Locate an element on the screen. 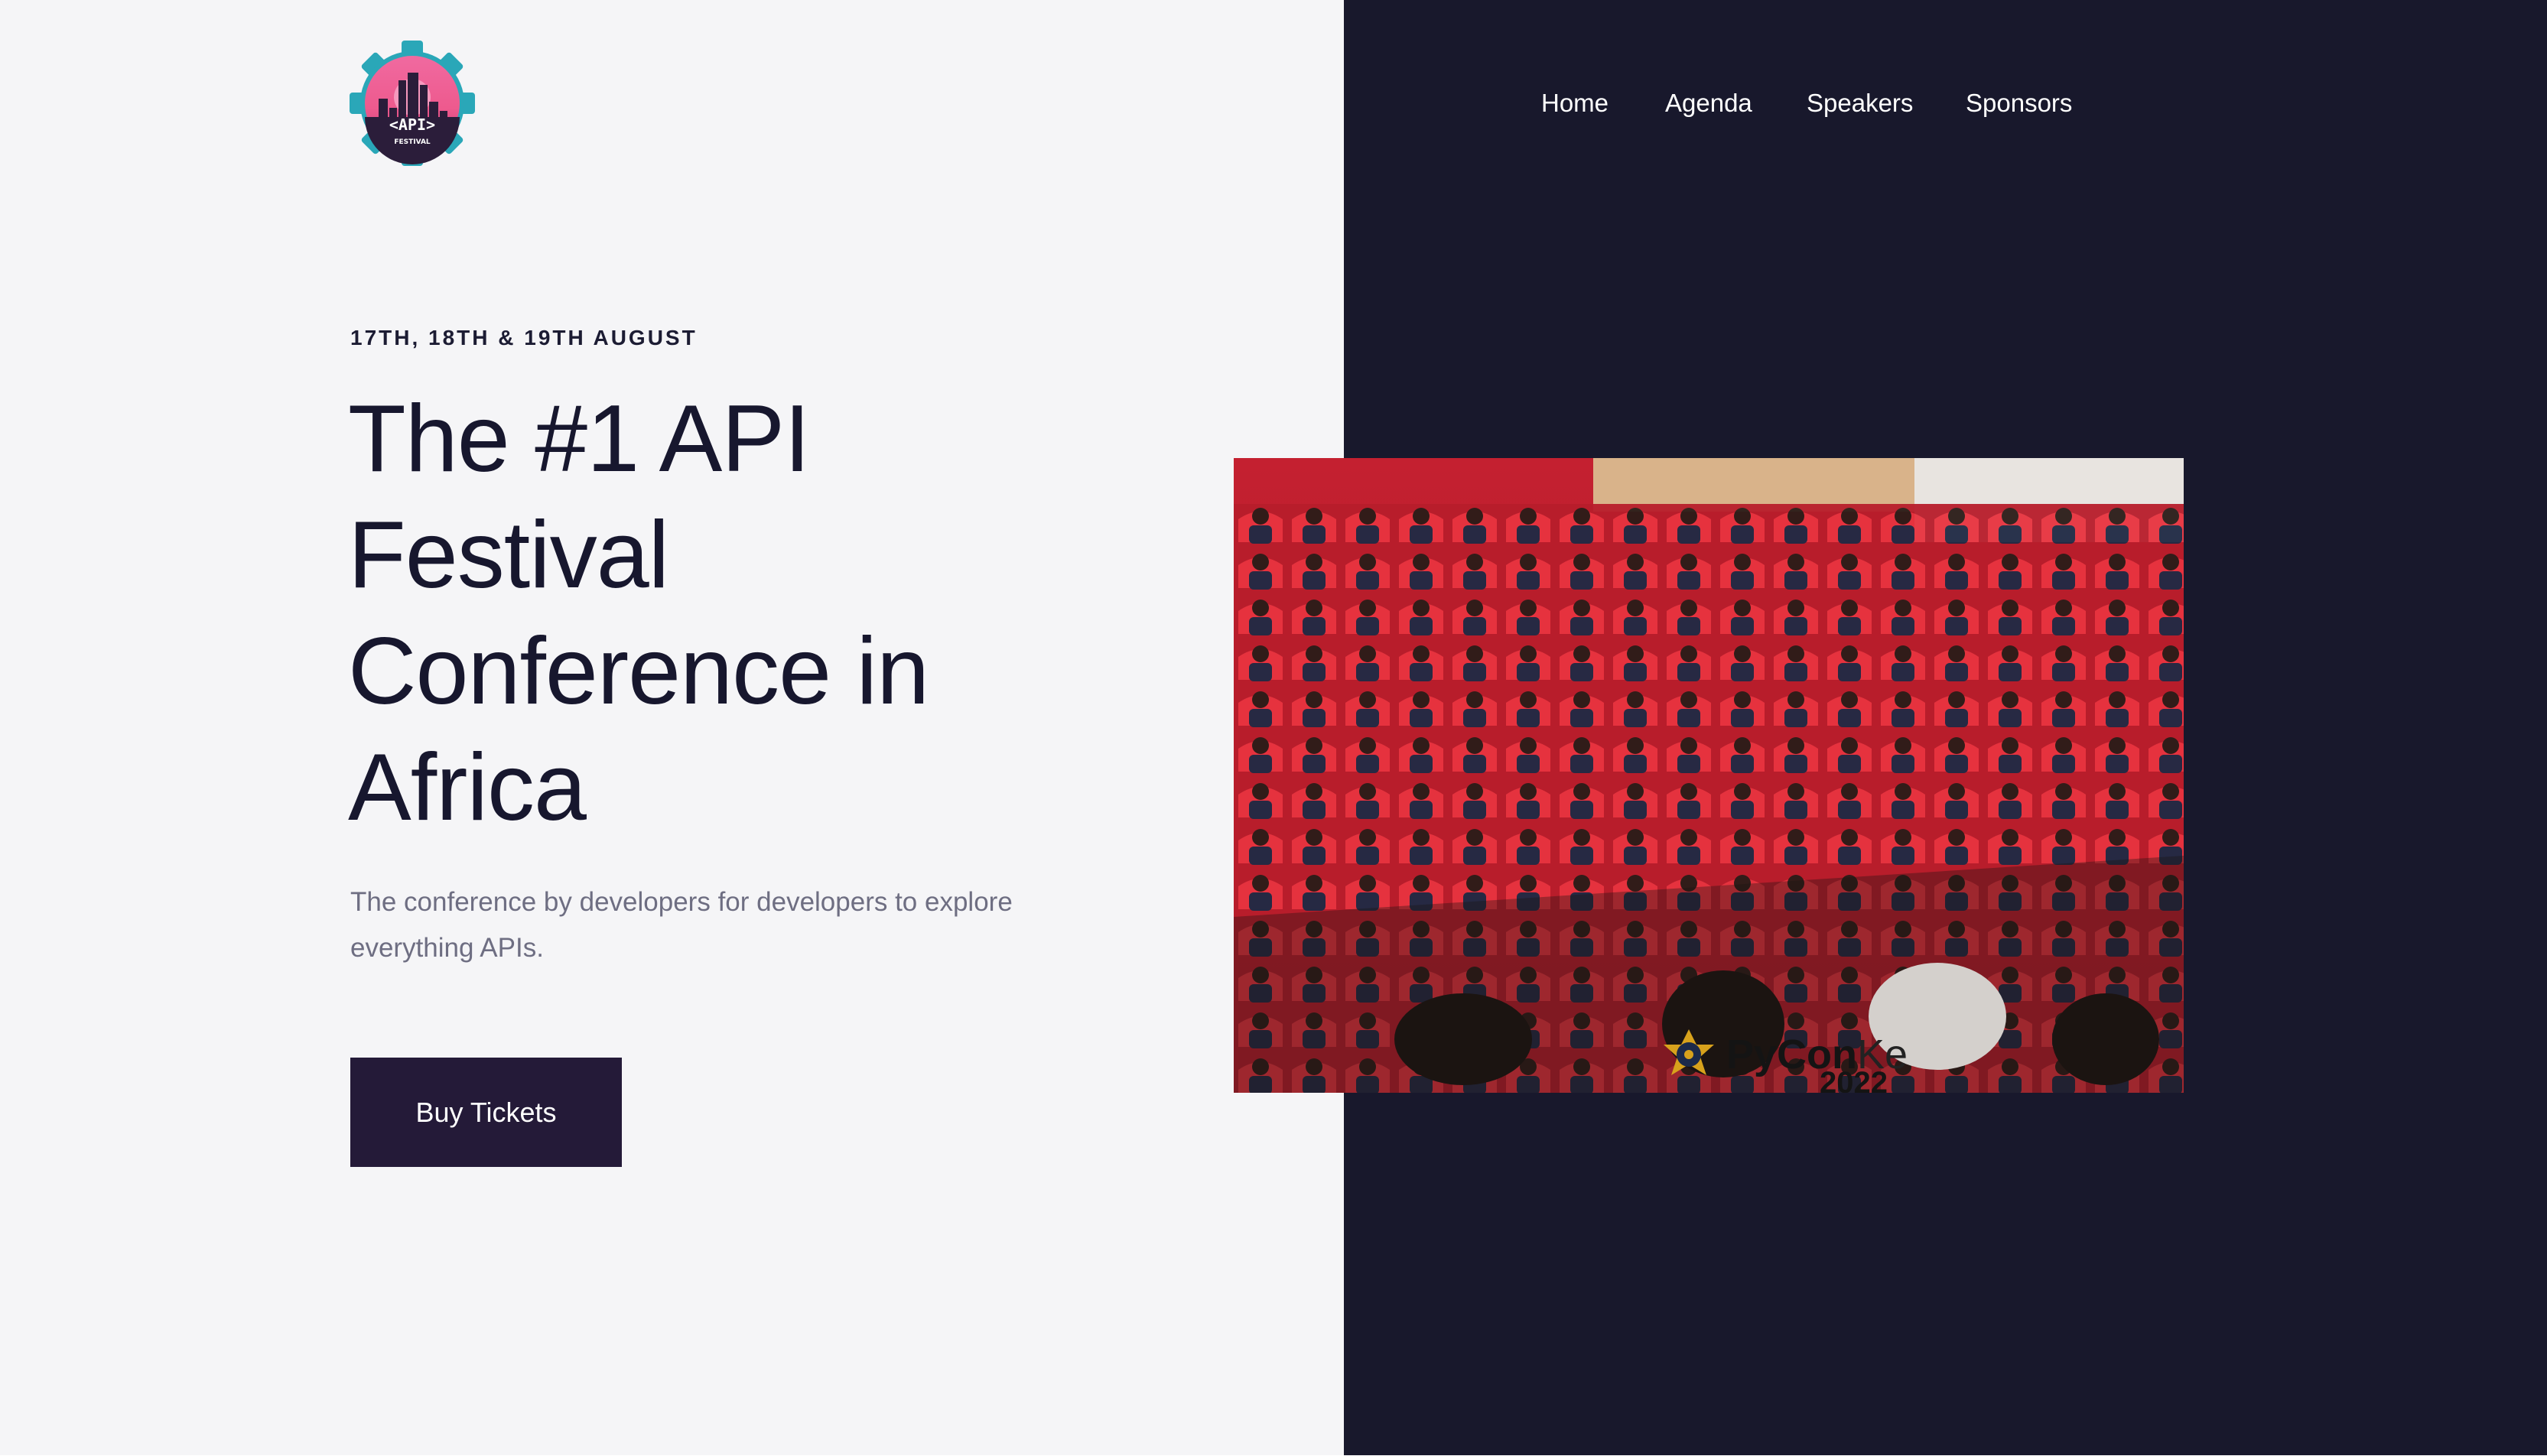  headline-line: Conference in is located at coordinates (638, 671).